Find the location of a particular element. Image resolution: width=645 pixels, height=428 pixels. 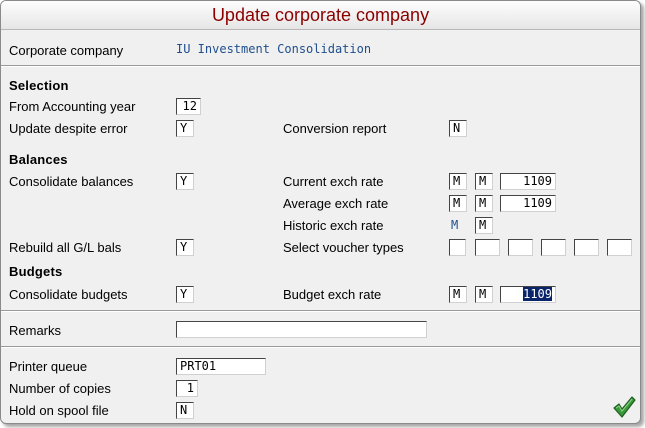

budget-rate-value-field: 1109 is located at coordinates (528, 294).